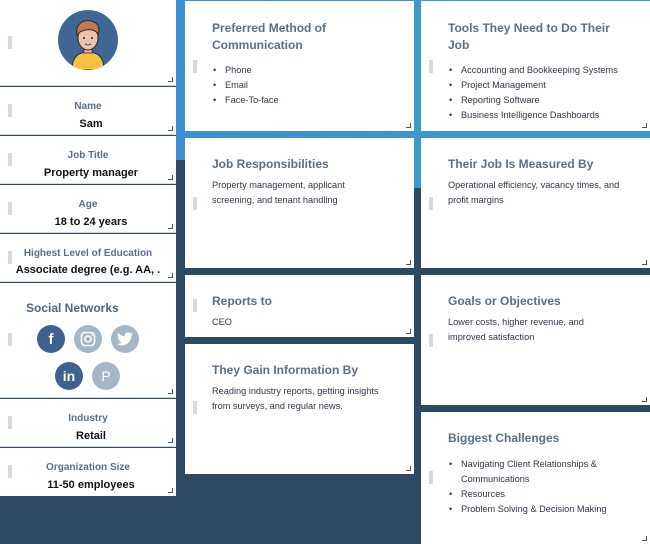 This screenshot has height=544, width=650. Describe the element at coordinates (544, 100) in the screenshot. I see `list-item: Reporting Software` at that location.